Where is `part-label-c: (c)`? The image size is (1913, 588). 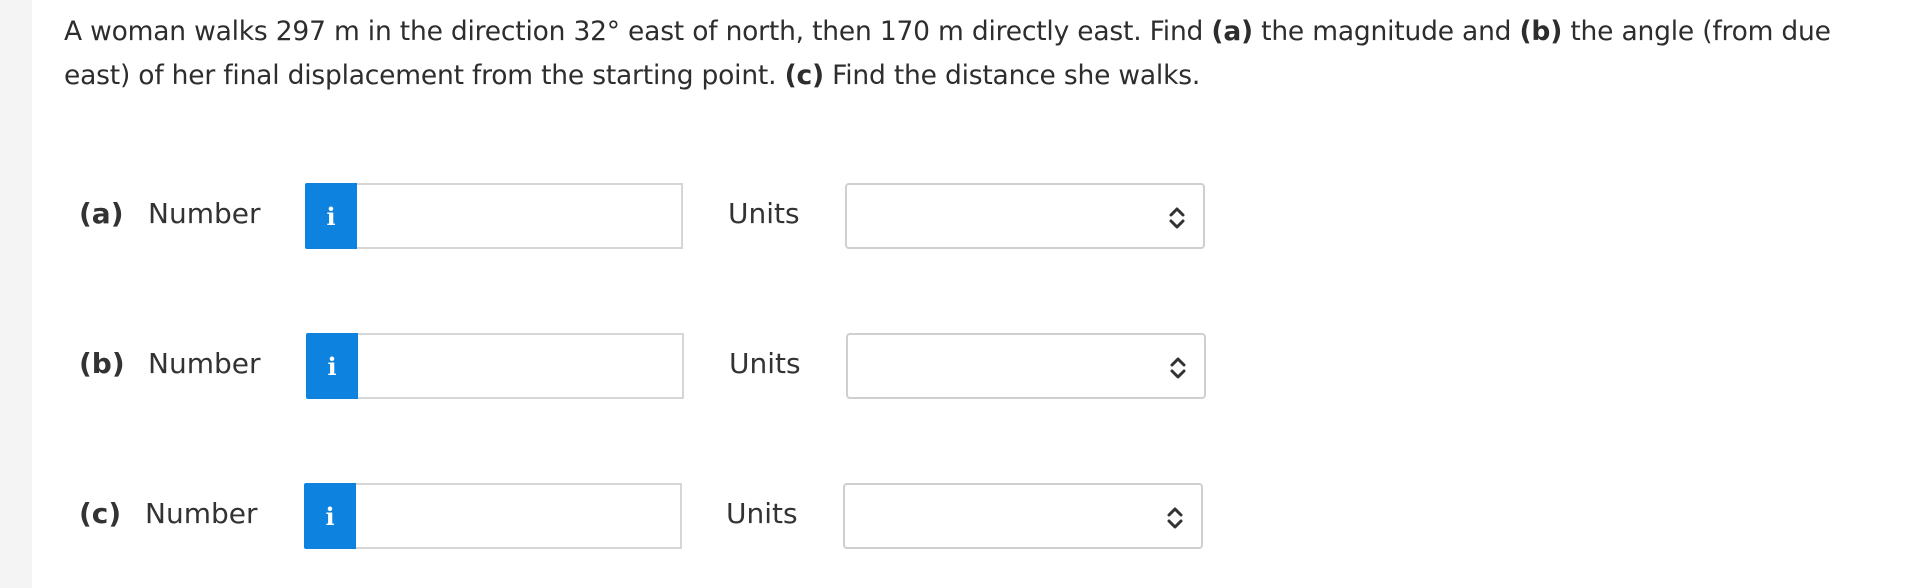 part-label-c: (c) is located at coordinates (100, 513).